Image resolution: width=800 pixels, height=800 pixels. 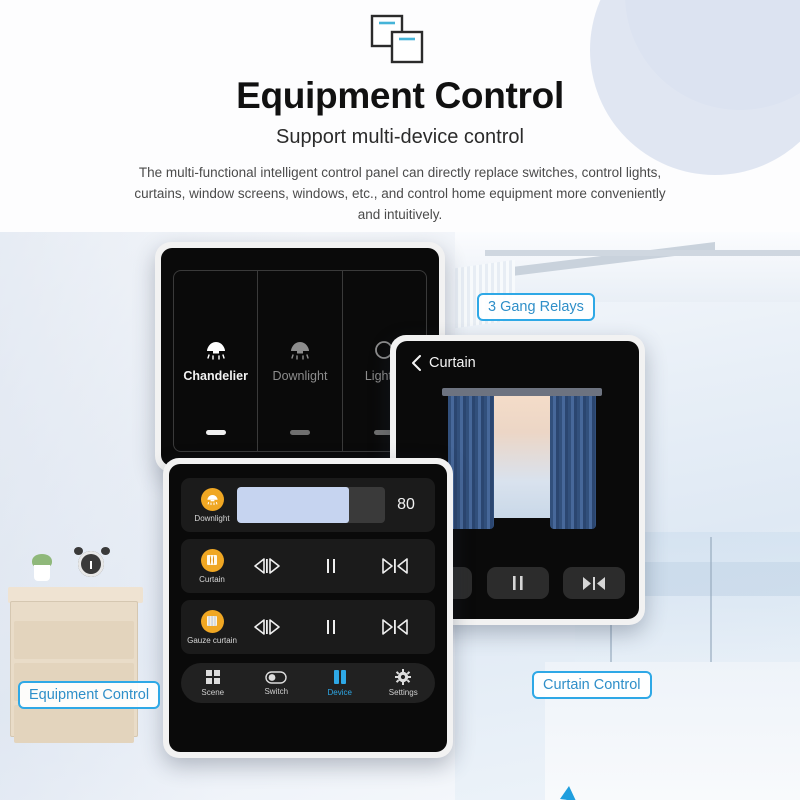 I want to click on gang-switch-downlight: Downlight, so click(x=300, y=361).